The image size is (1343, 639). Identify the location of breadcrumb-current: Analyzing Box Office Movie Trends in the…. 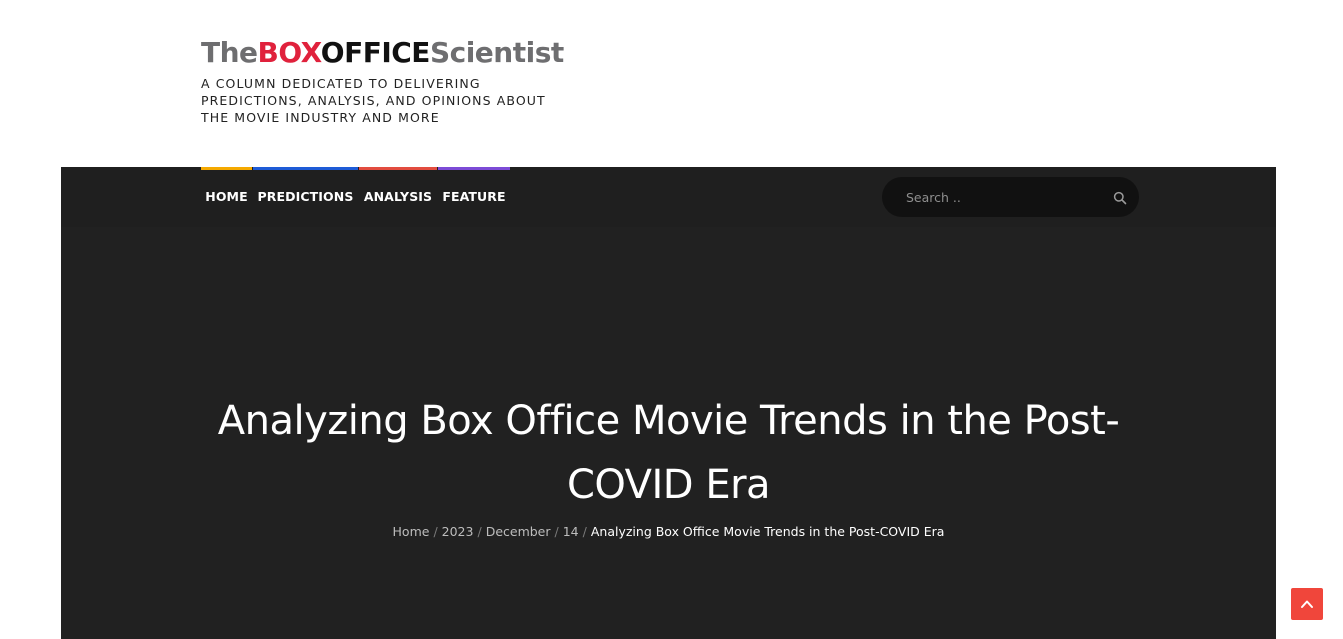
(767, 531).